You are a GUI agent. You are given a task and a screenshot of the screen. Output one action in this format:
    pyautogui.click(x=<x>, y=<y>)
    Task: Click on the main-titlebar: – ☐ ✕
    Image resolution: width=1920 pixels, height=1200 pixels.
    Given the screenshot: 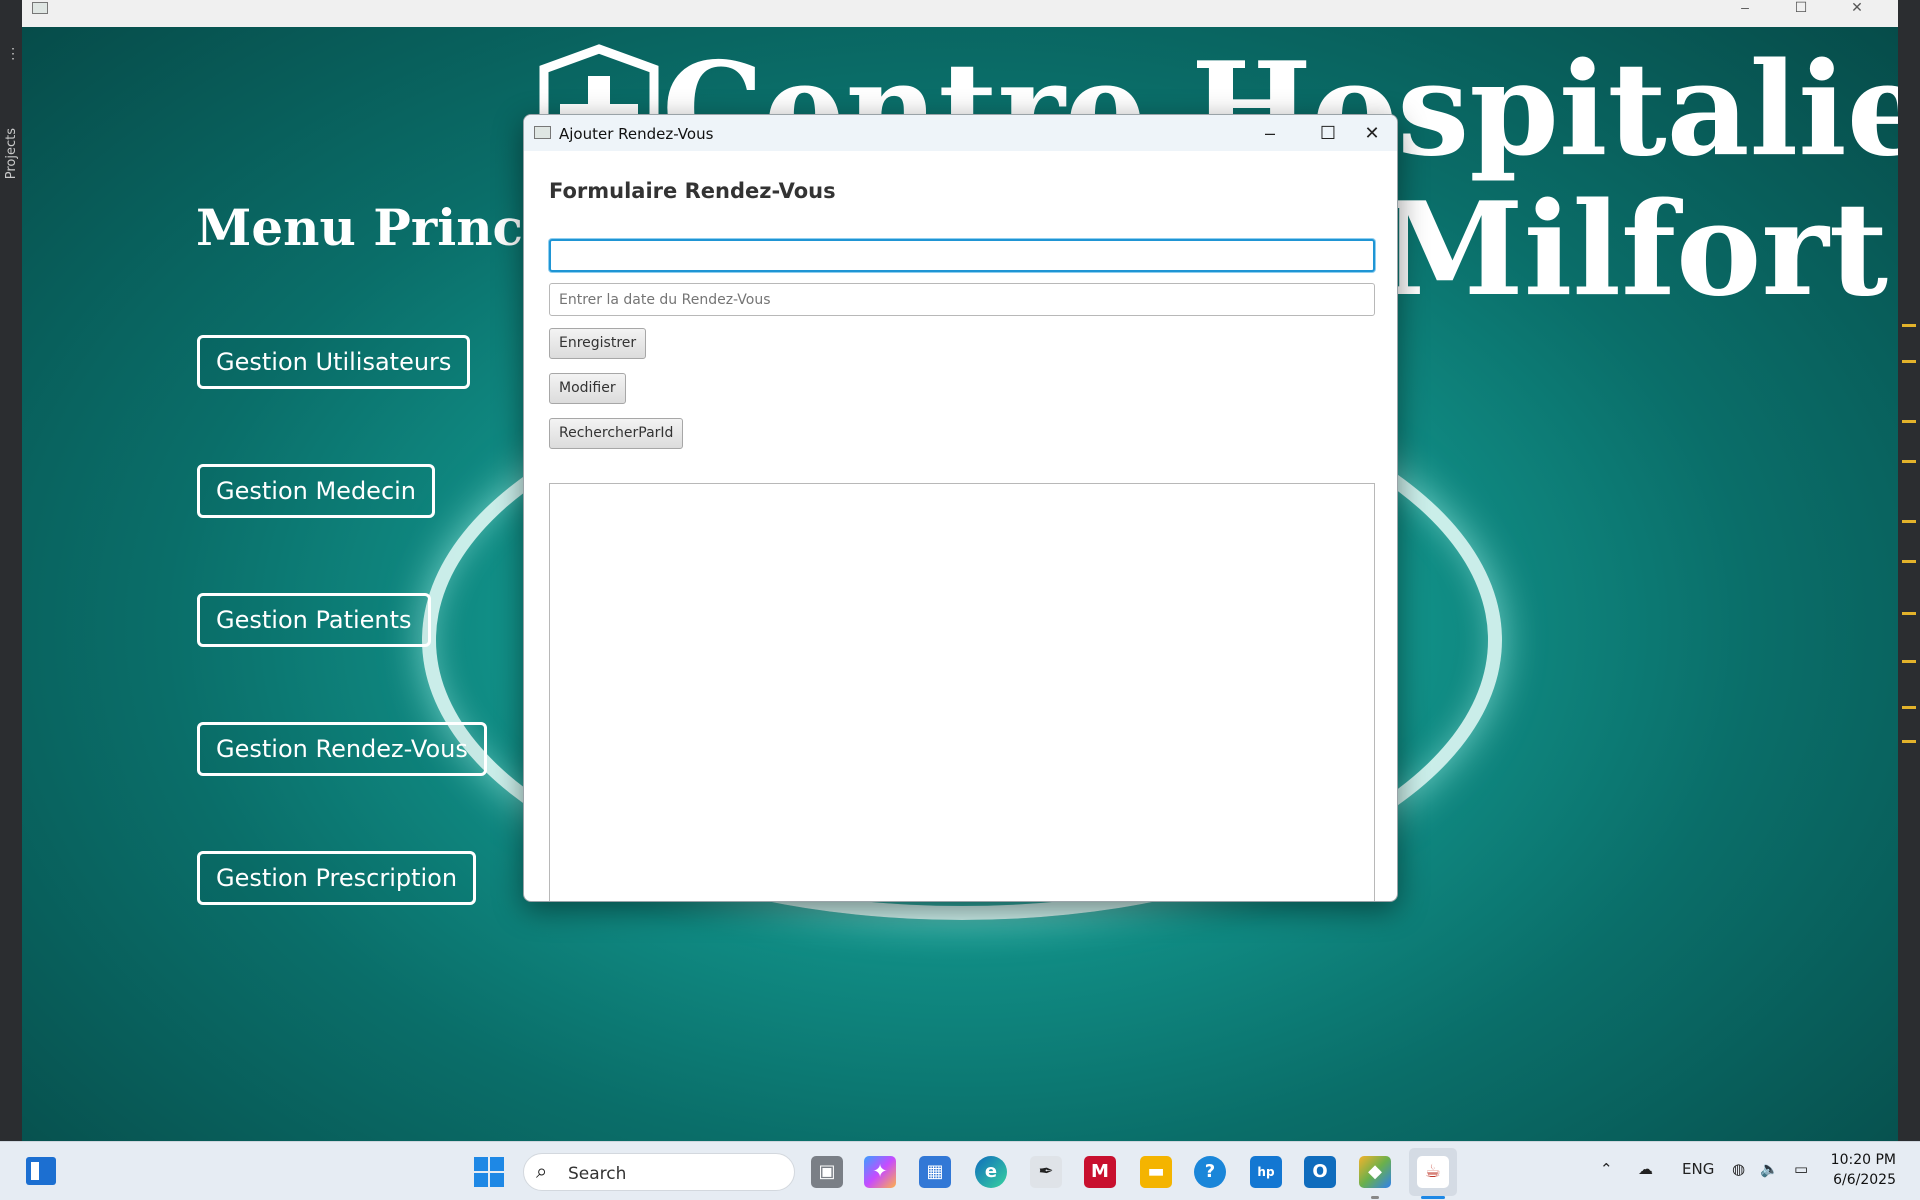 What is the action you would take?
    pyautogui.click(x=960, y=13)
    